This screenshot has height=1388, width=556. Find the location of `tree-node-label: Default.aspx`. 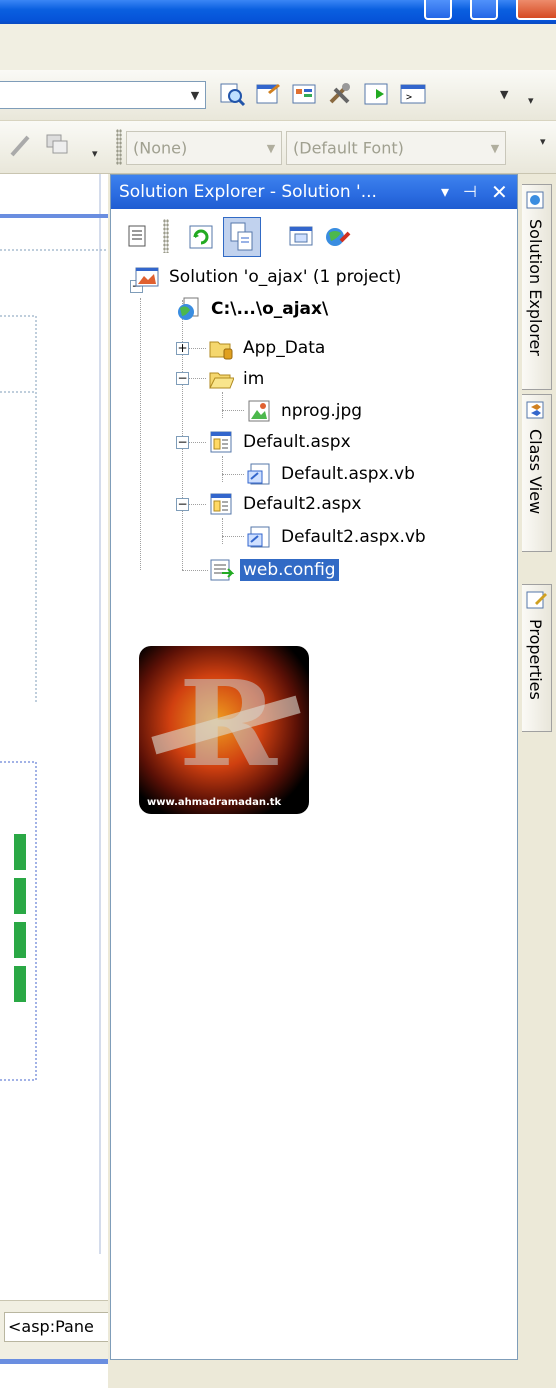

tree-node-label: Default.aspx is located at coordinates (297, 442).